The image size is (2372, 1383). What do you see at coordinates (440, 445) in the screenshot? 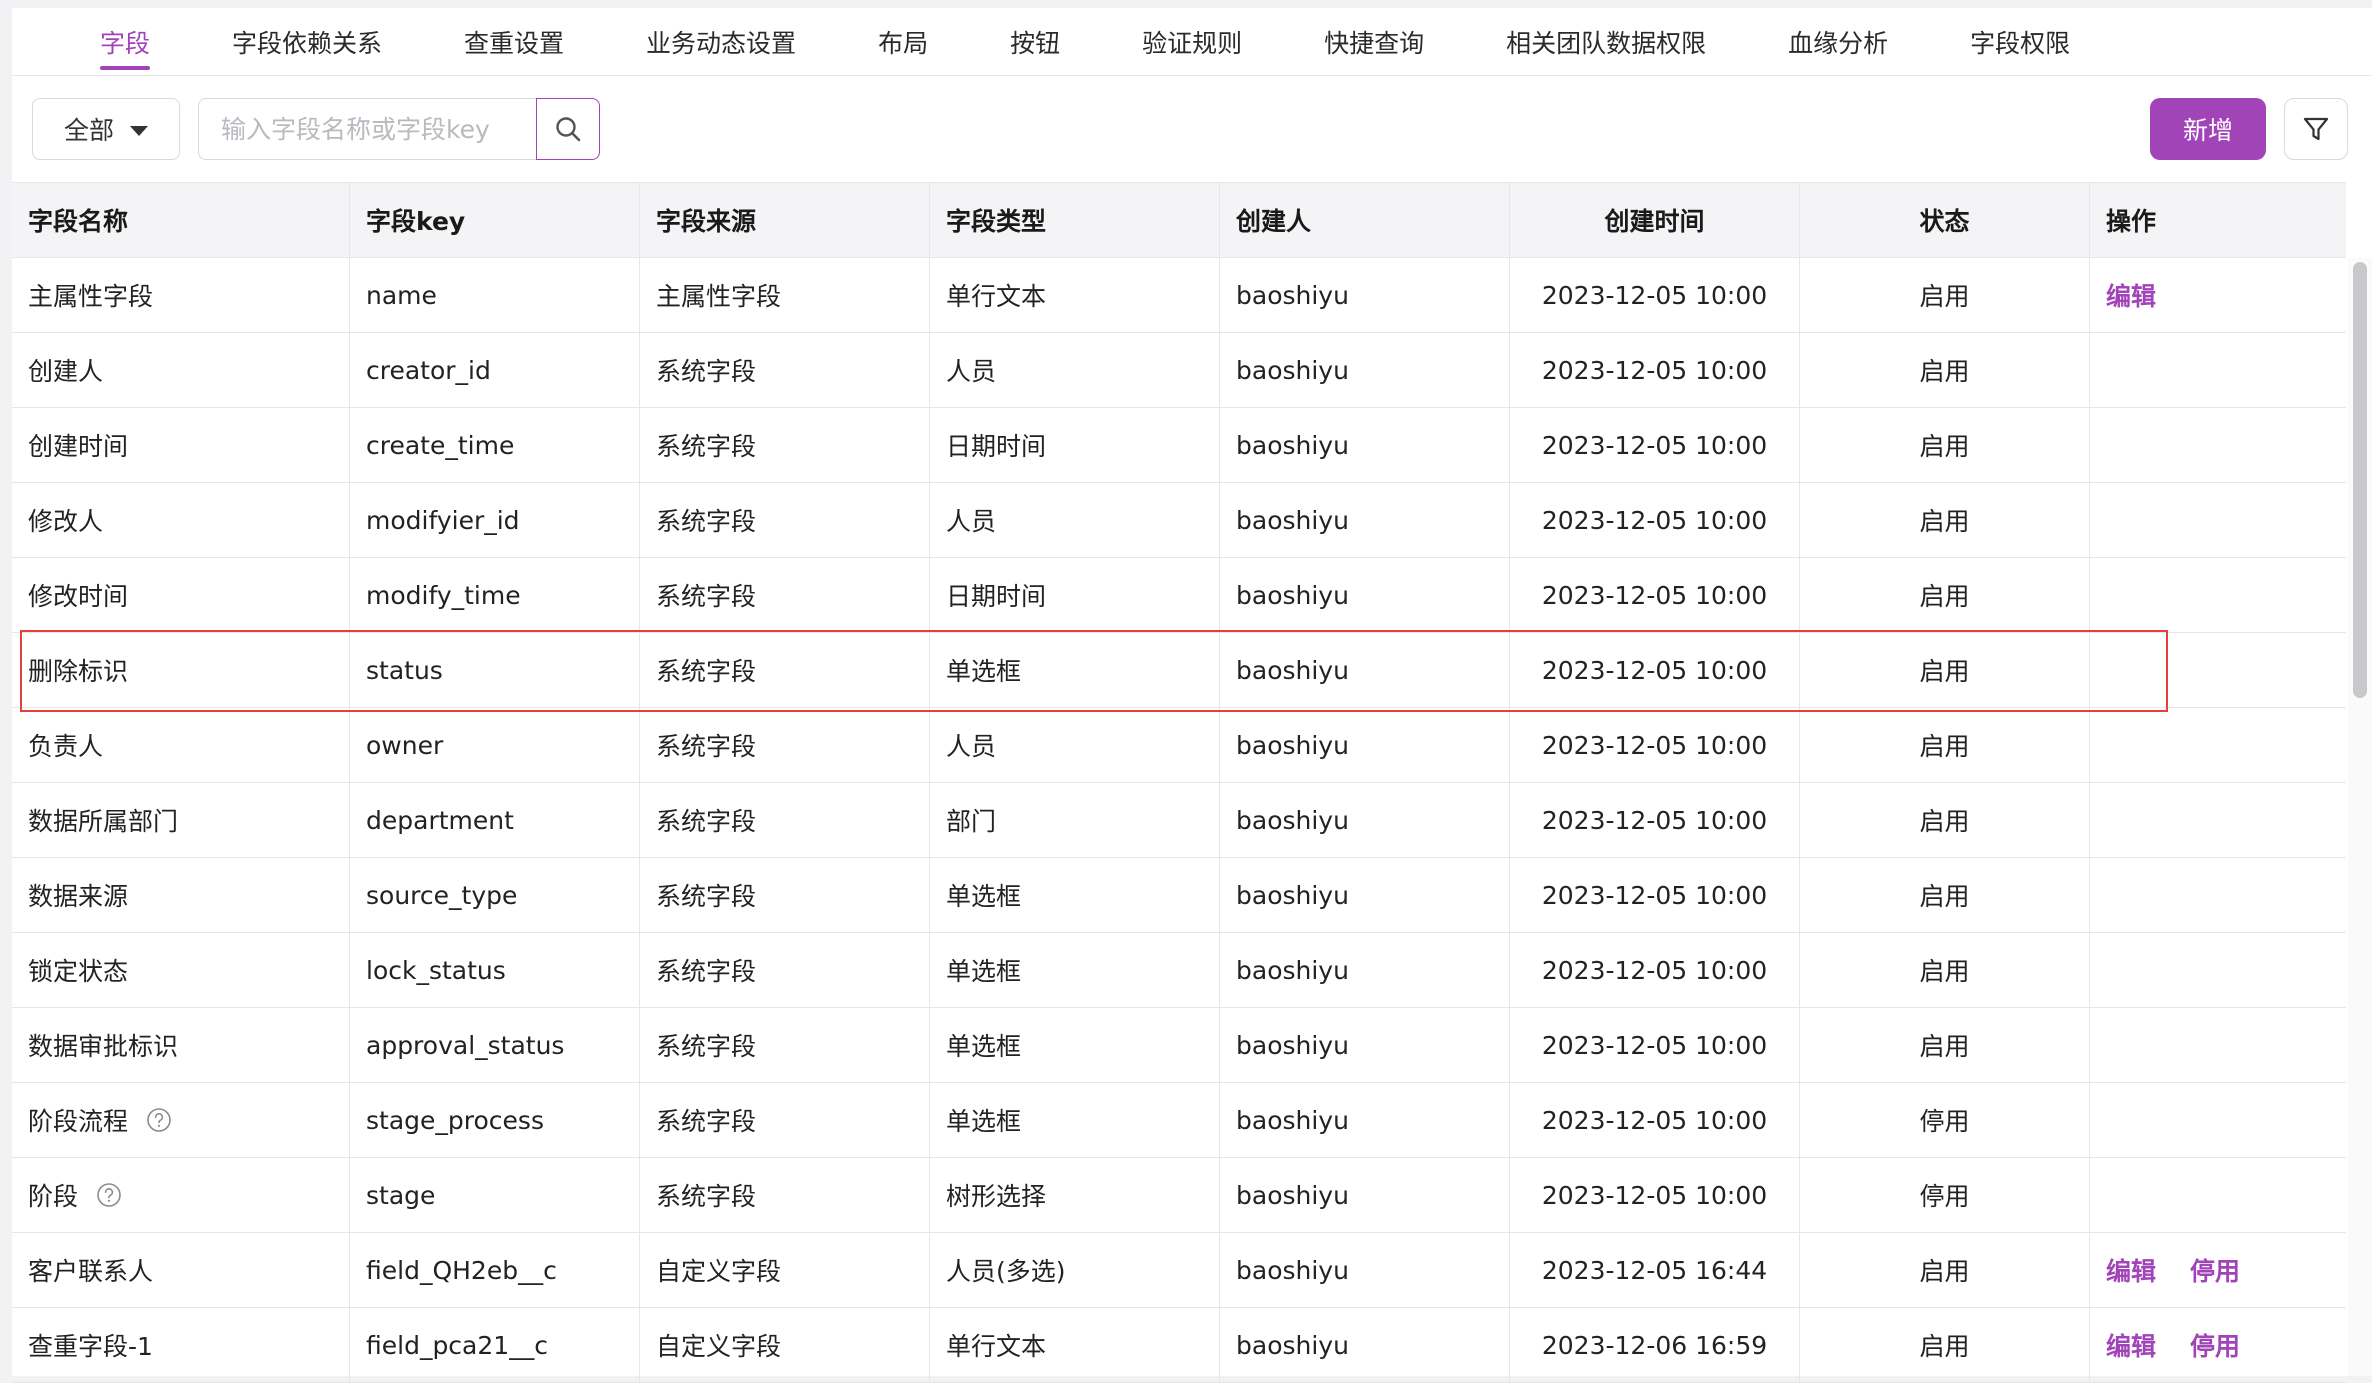
I see `field-key-text: create_time` at bounding box center [440, 445].